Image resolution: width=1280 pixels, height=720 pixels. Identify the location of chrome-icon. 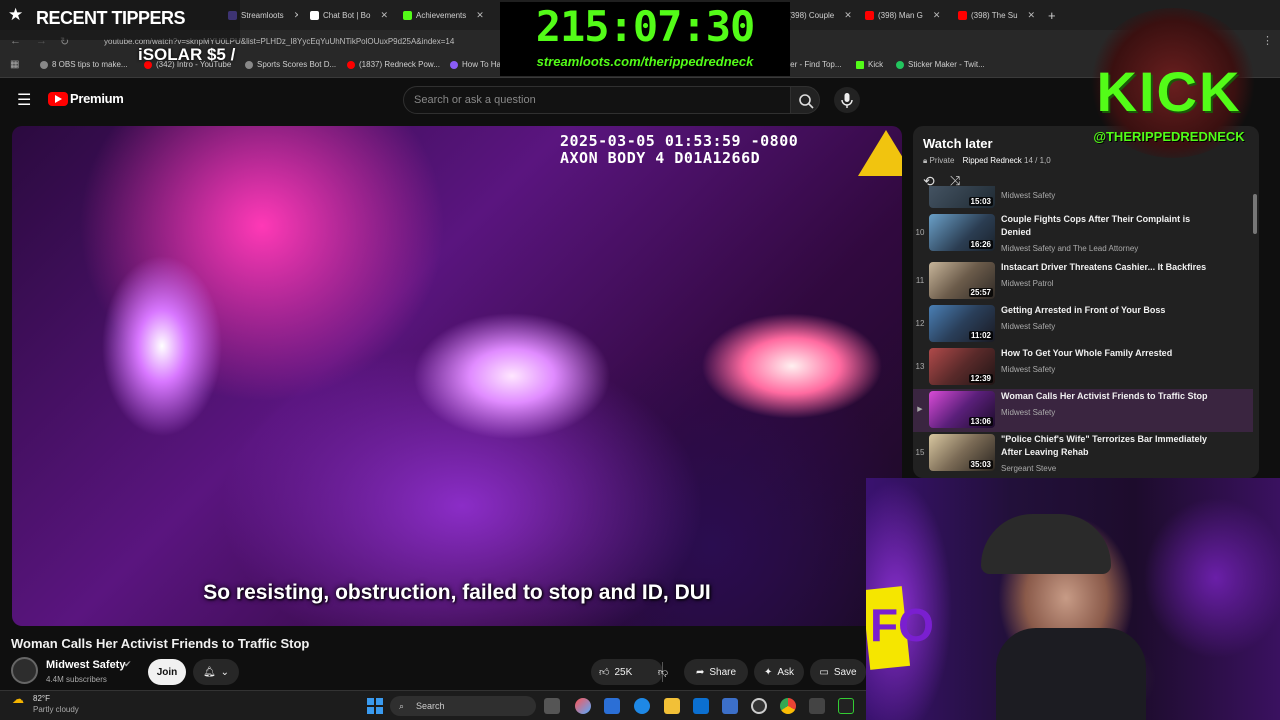
(788, 706).